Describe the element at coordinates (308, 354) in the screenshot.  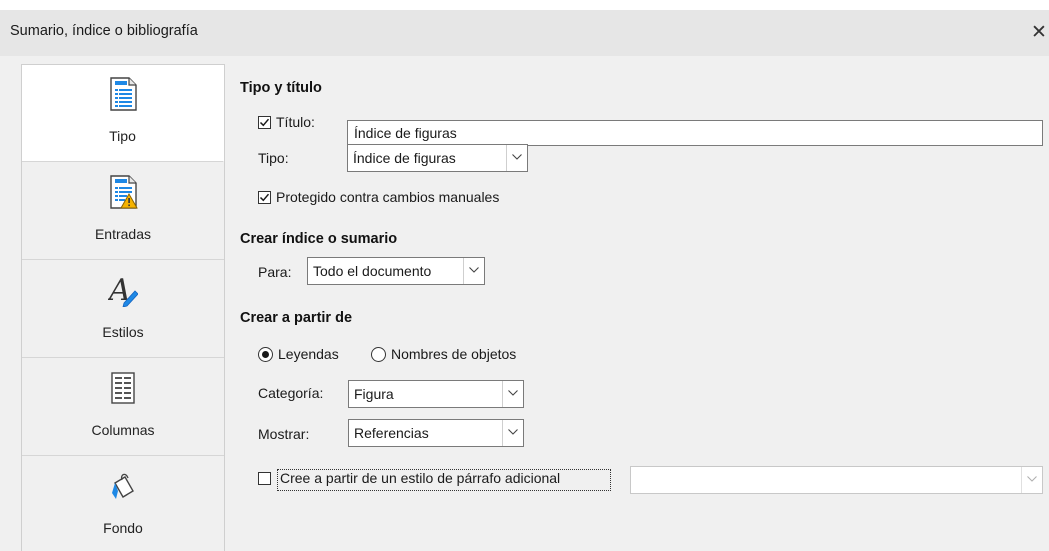
I see `radio-captions-label: Leyendas` at that location.